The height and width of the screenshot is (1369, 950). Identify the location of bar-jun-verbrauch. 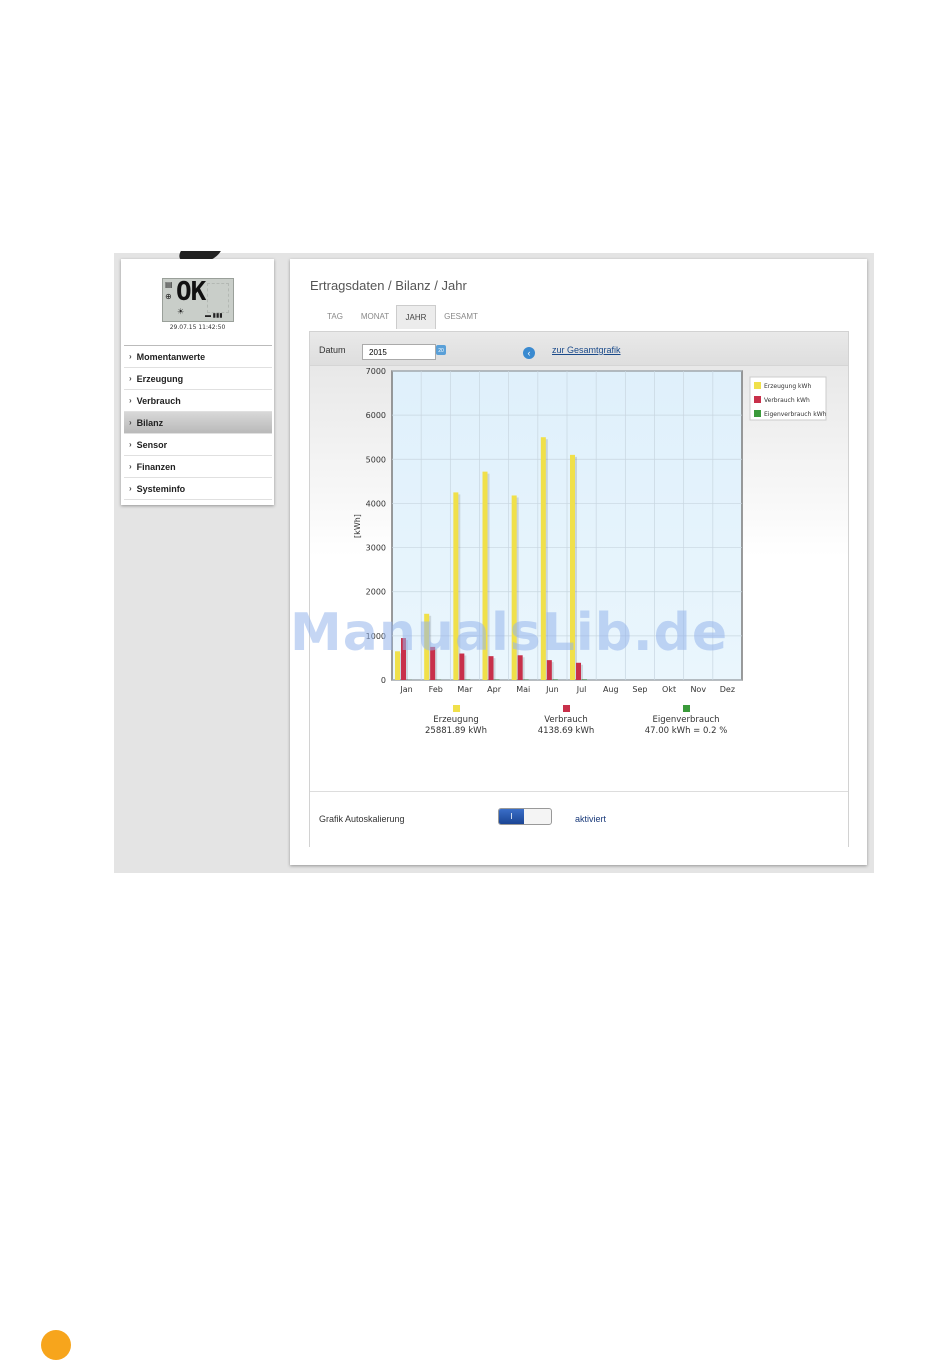
(549, 670).